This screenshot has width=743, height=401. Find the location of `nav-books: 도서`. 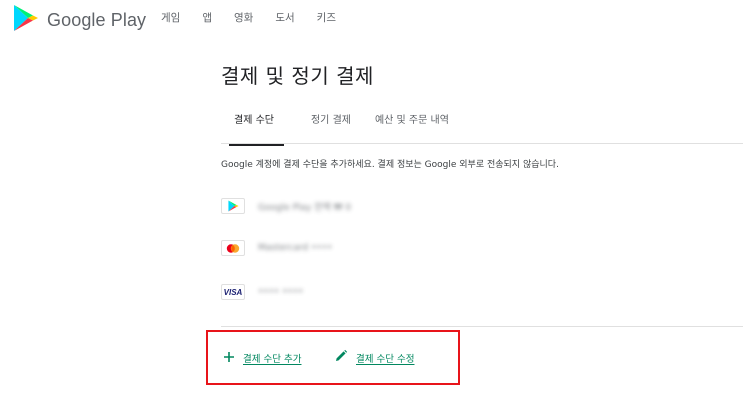

nav-books: 도서 is located at coordinates (284, 17).